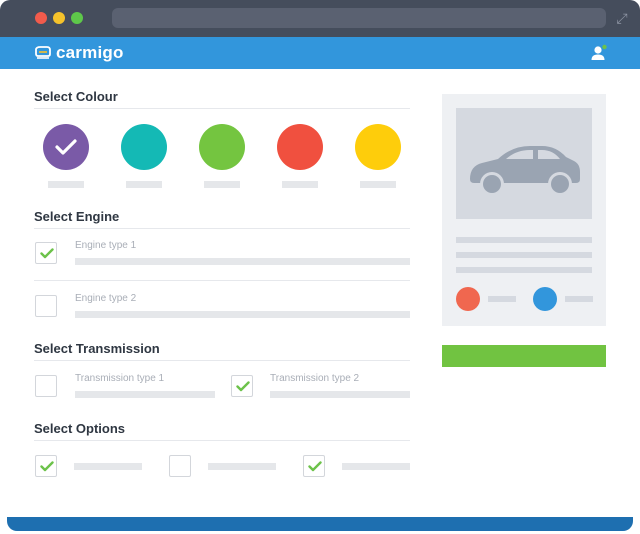 Image resolution: width=640 pixels, height=534 pixels. Describe the element at coordinates (108, 466) in the screenshot. I see `option-1-label-placeholder` at that location.